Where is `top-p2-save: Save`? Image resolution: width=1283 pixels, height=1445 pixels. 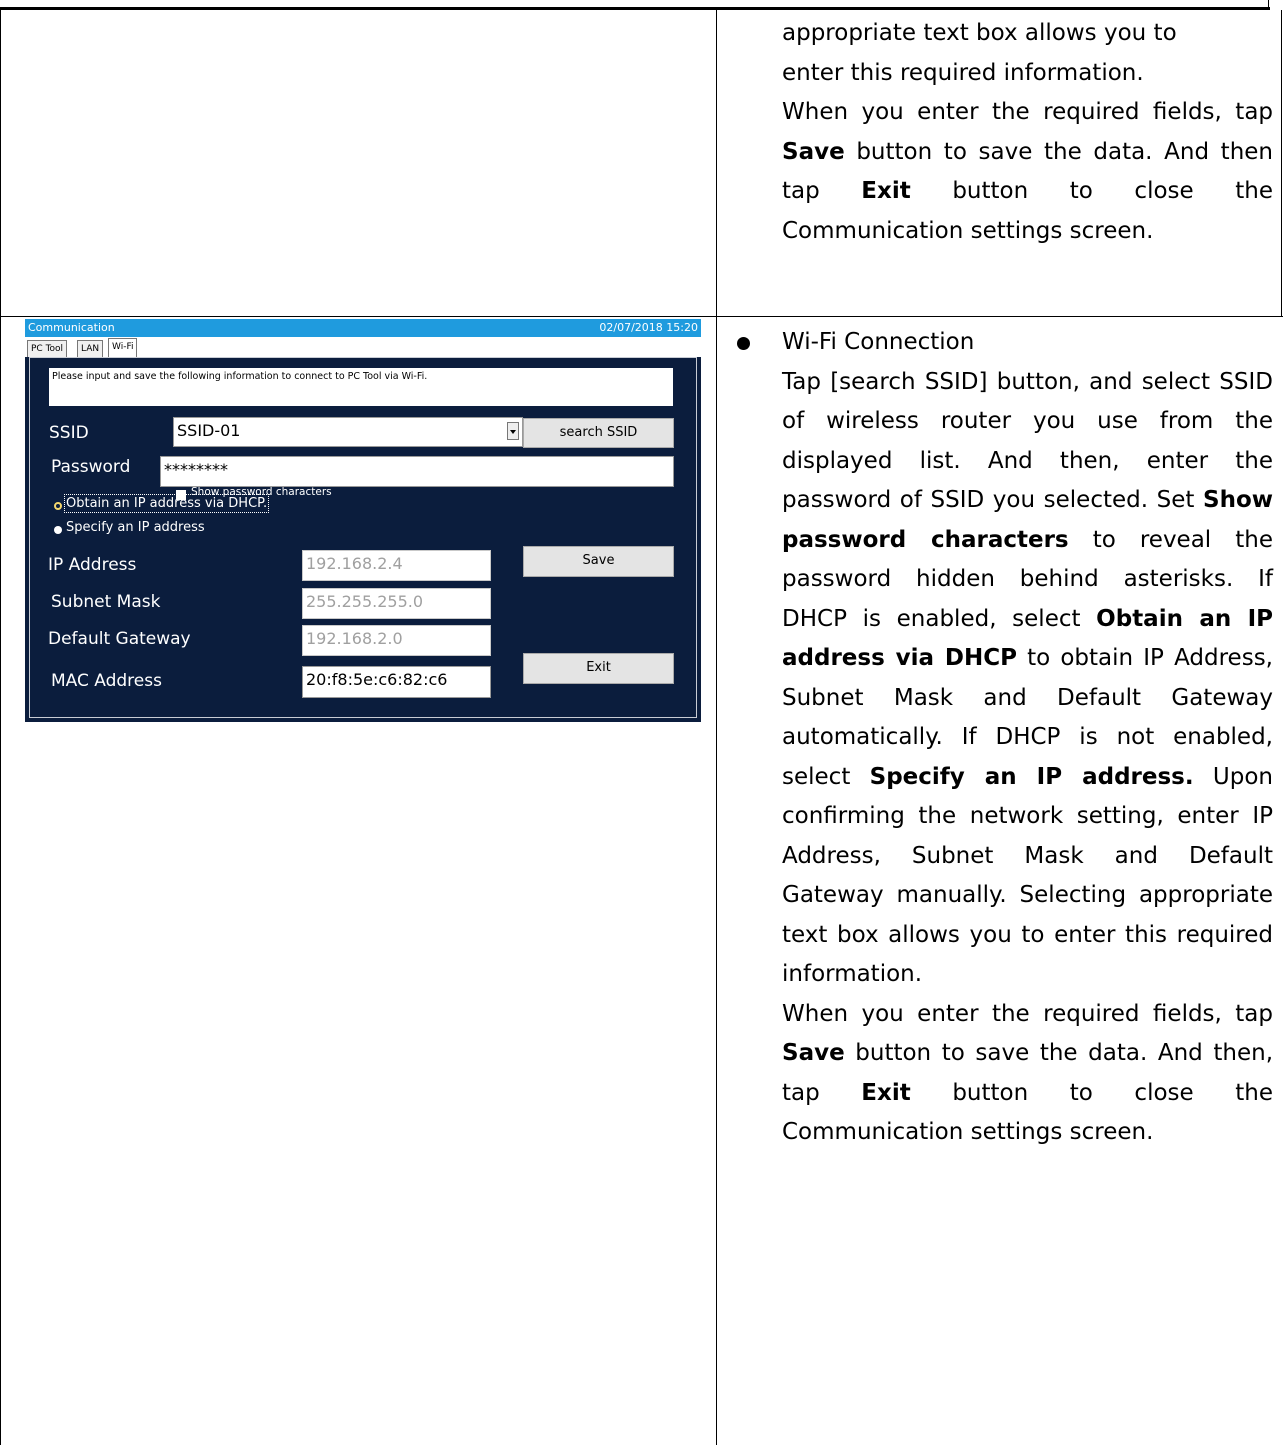 top-p2-save: Save is located at coordinates (813, 151).